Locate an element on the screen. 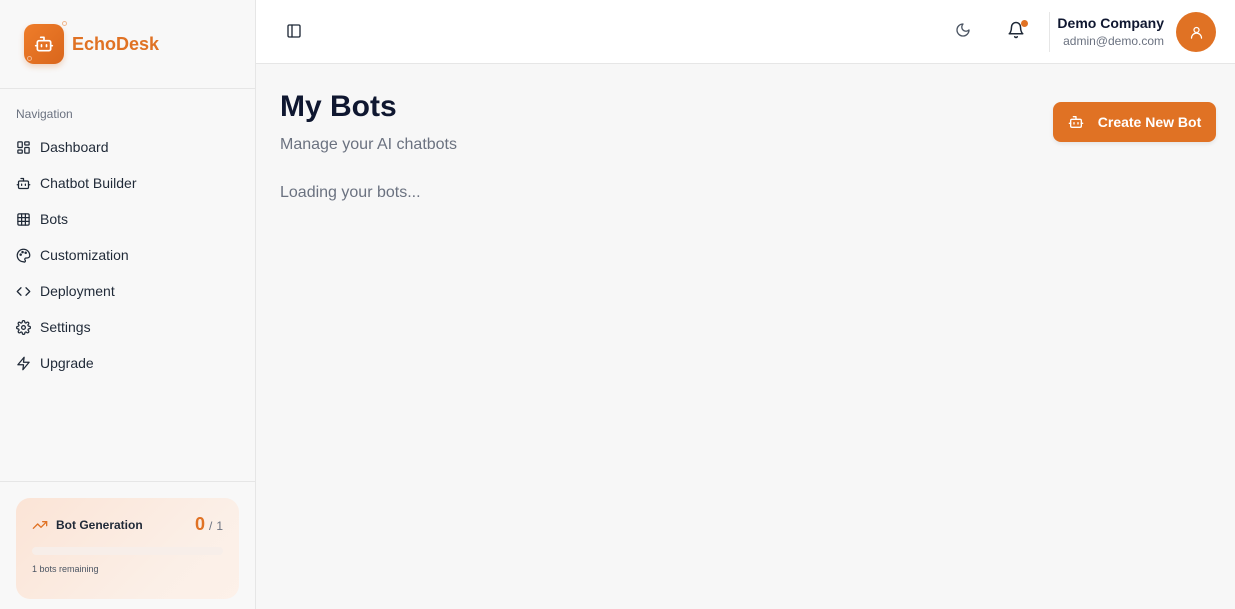 Image resolution: width=1235 pixels, height=609 pixels. usage-progress-bar is located at coordinates (127, 551).